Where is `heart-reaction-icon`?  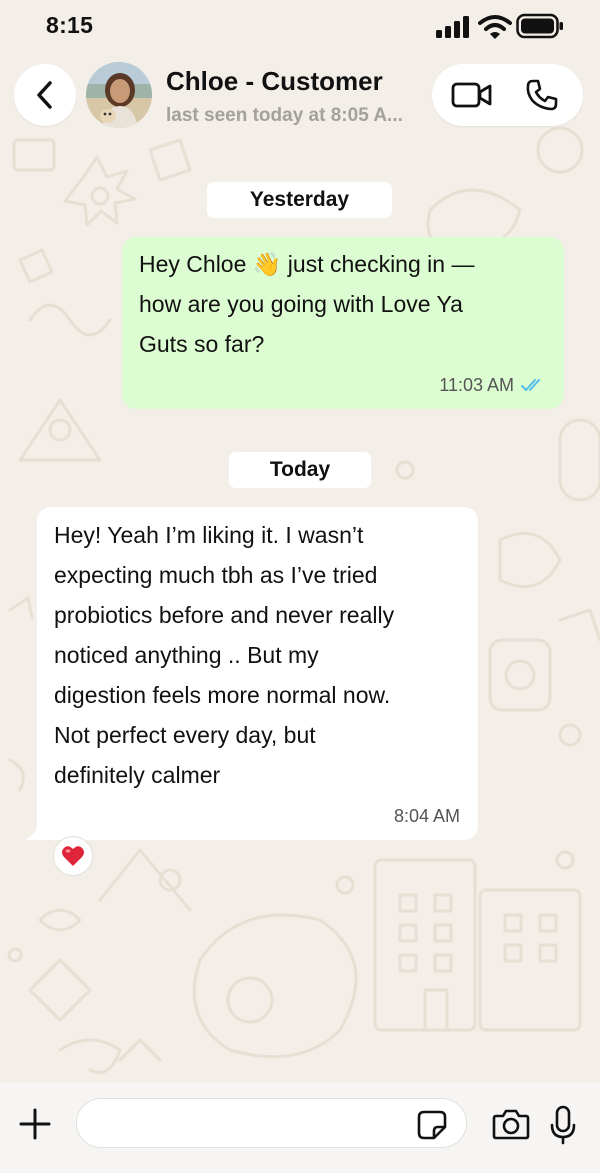
heart-reaction-icon is located at coordinates (73, 856).